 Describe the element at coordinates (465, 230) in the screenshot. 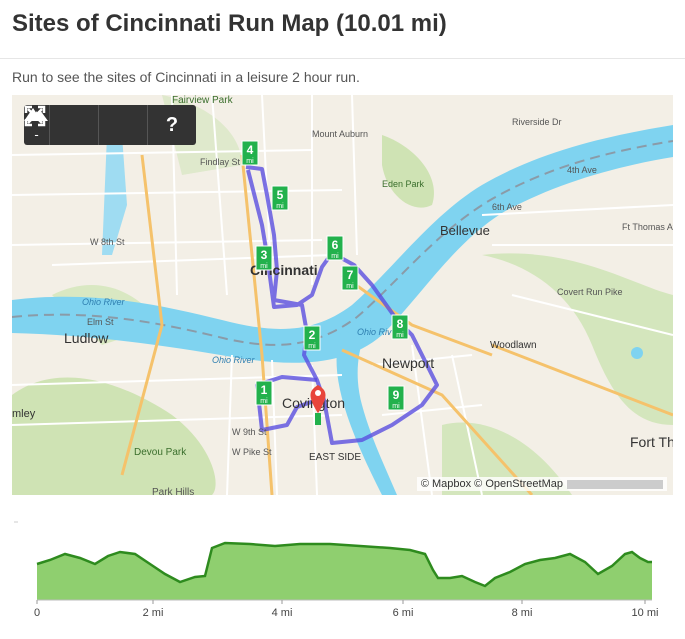

I see `label-bellevue: Bellevue` at that location.